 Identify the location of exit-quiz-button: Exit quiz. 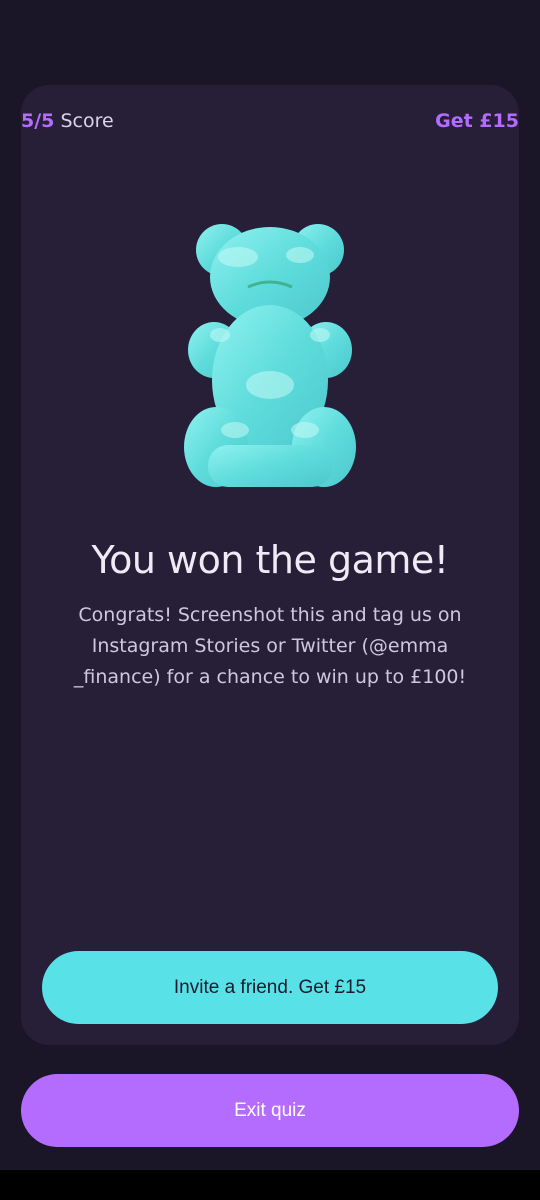
(270, 1110).